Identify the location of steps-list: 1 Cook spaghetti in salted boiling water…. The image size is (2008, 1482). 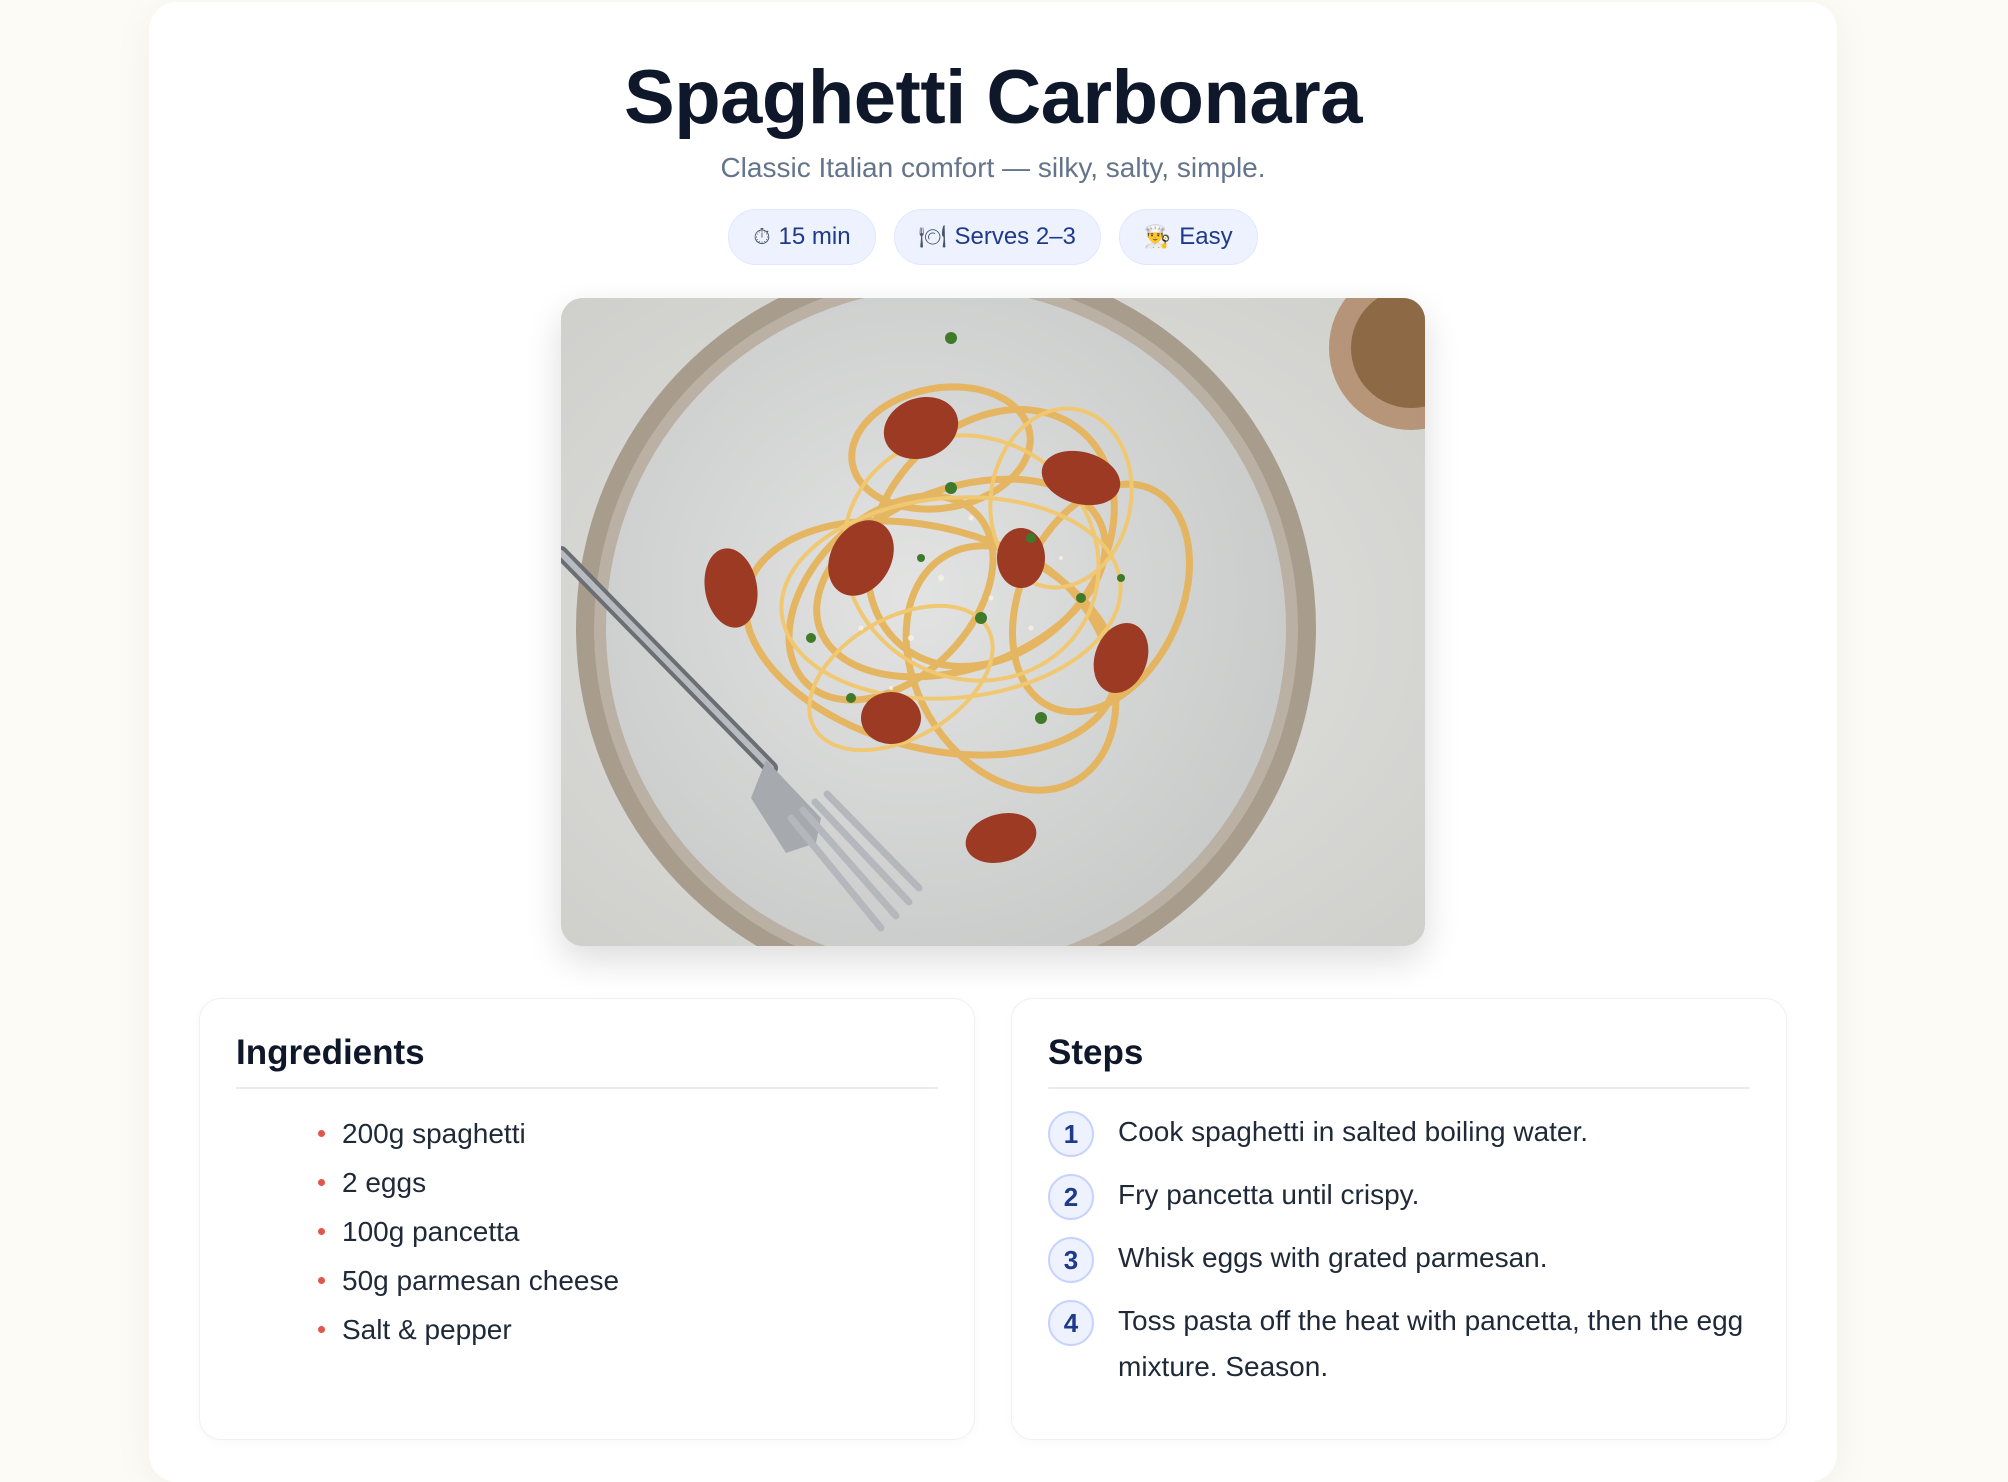
(1399, 1257).